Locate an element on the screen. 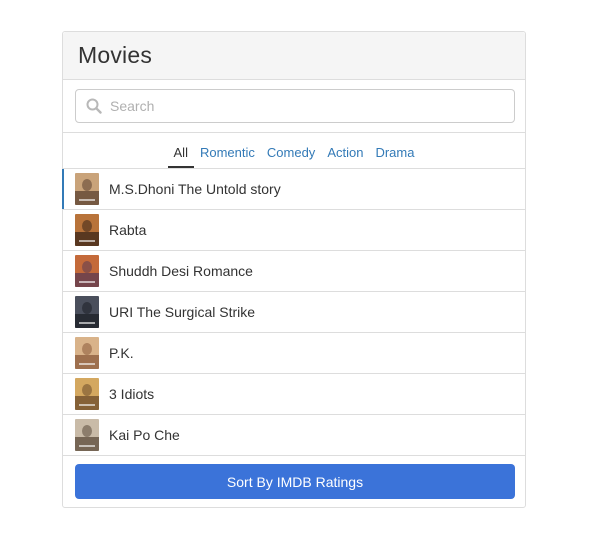 The width and height of the screenshot is (592, 541). search-icon is located at coordinates (94, 106).